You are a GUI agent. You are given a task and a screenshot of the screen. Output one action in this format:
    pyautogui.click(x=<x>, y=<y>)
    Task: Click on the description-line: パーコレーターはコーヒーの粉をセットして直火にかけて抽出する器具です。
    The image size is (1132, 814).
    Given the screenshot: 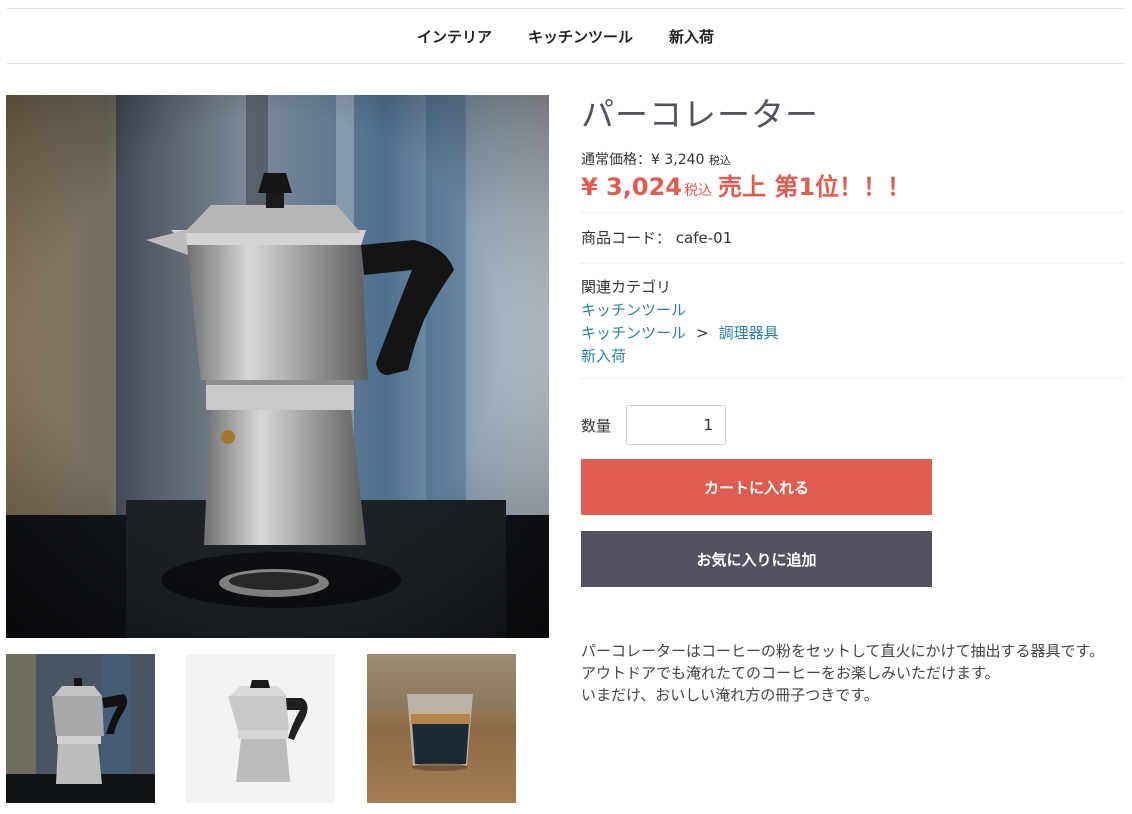 What is the action you would take?
    pyautogui.click(x=843, y=651)
    